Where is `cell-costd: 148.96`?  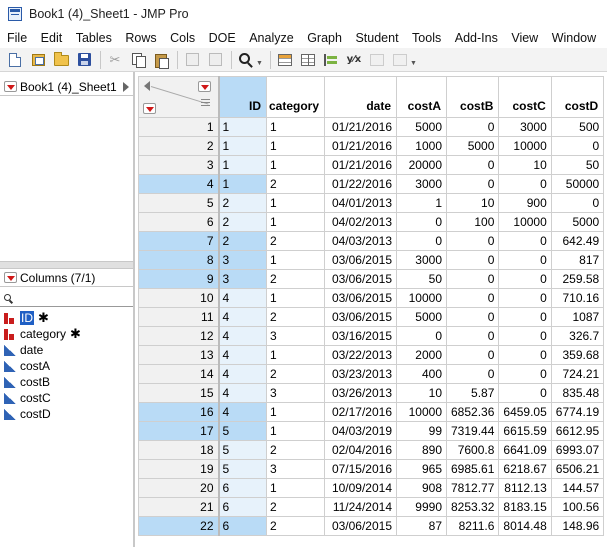
cell-costd: 148.96 is located at coordinates (577, 526).